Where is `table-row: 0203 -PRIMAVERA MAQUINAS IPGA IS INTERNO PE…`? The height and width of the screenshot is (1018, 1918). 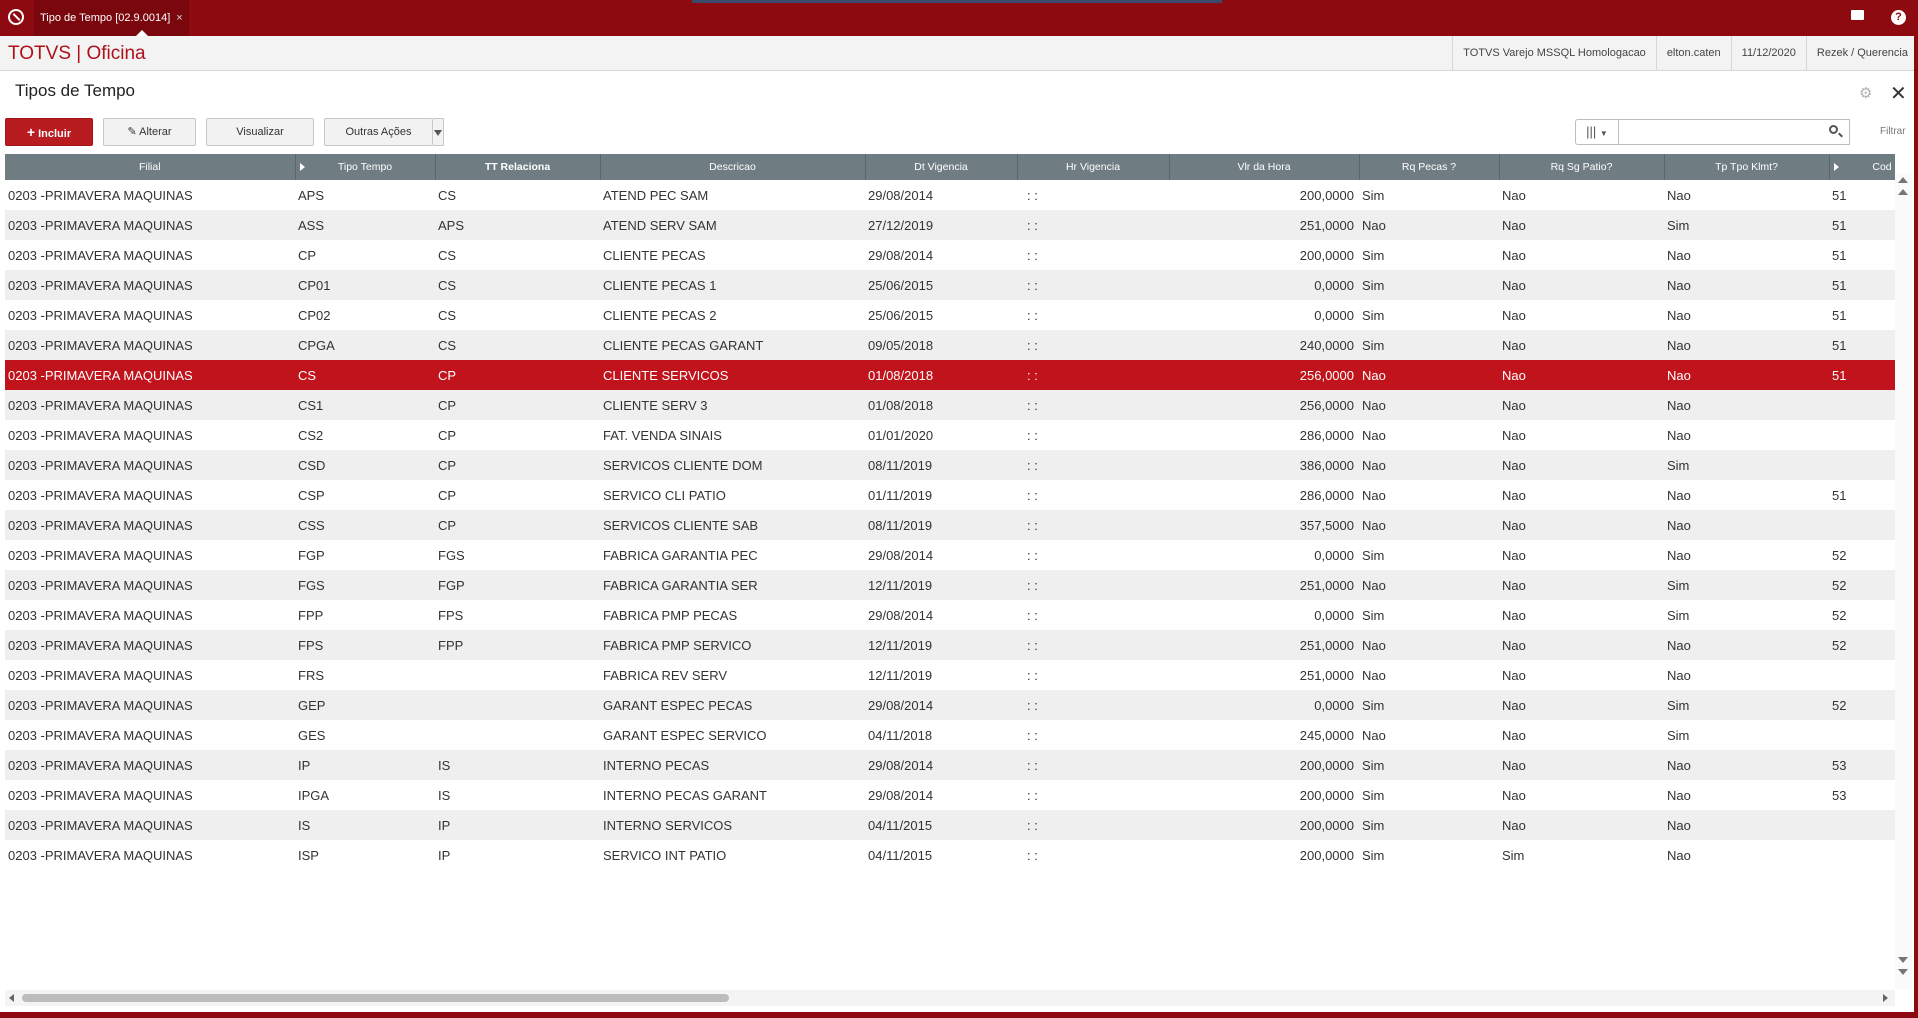 table-row: 0203 -PRIMAVERA MAQUINAS IPGA IS INTERNO PE… is located at coordinates (950, 795).